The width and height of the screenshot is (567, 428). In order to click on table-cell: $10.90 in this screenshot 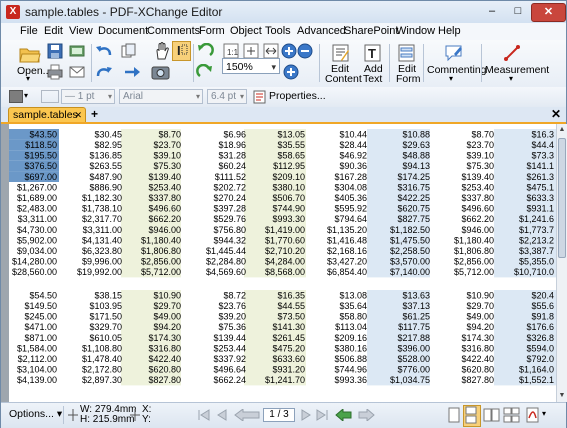, I will do `click(167, 295)`.